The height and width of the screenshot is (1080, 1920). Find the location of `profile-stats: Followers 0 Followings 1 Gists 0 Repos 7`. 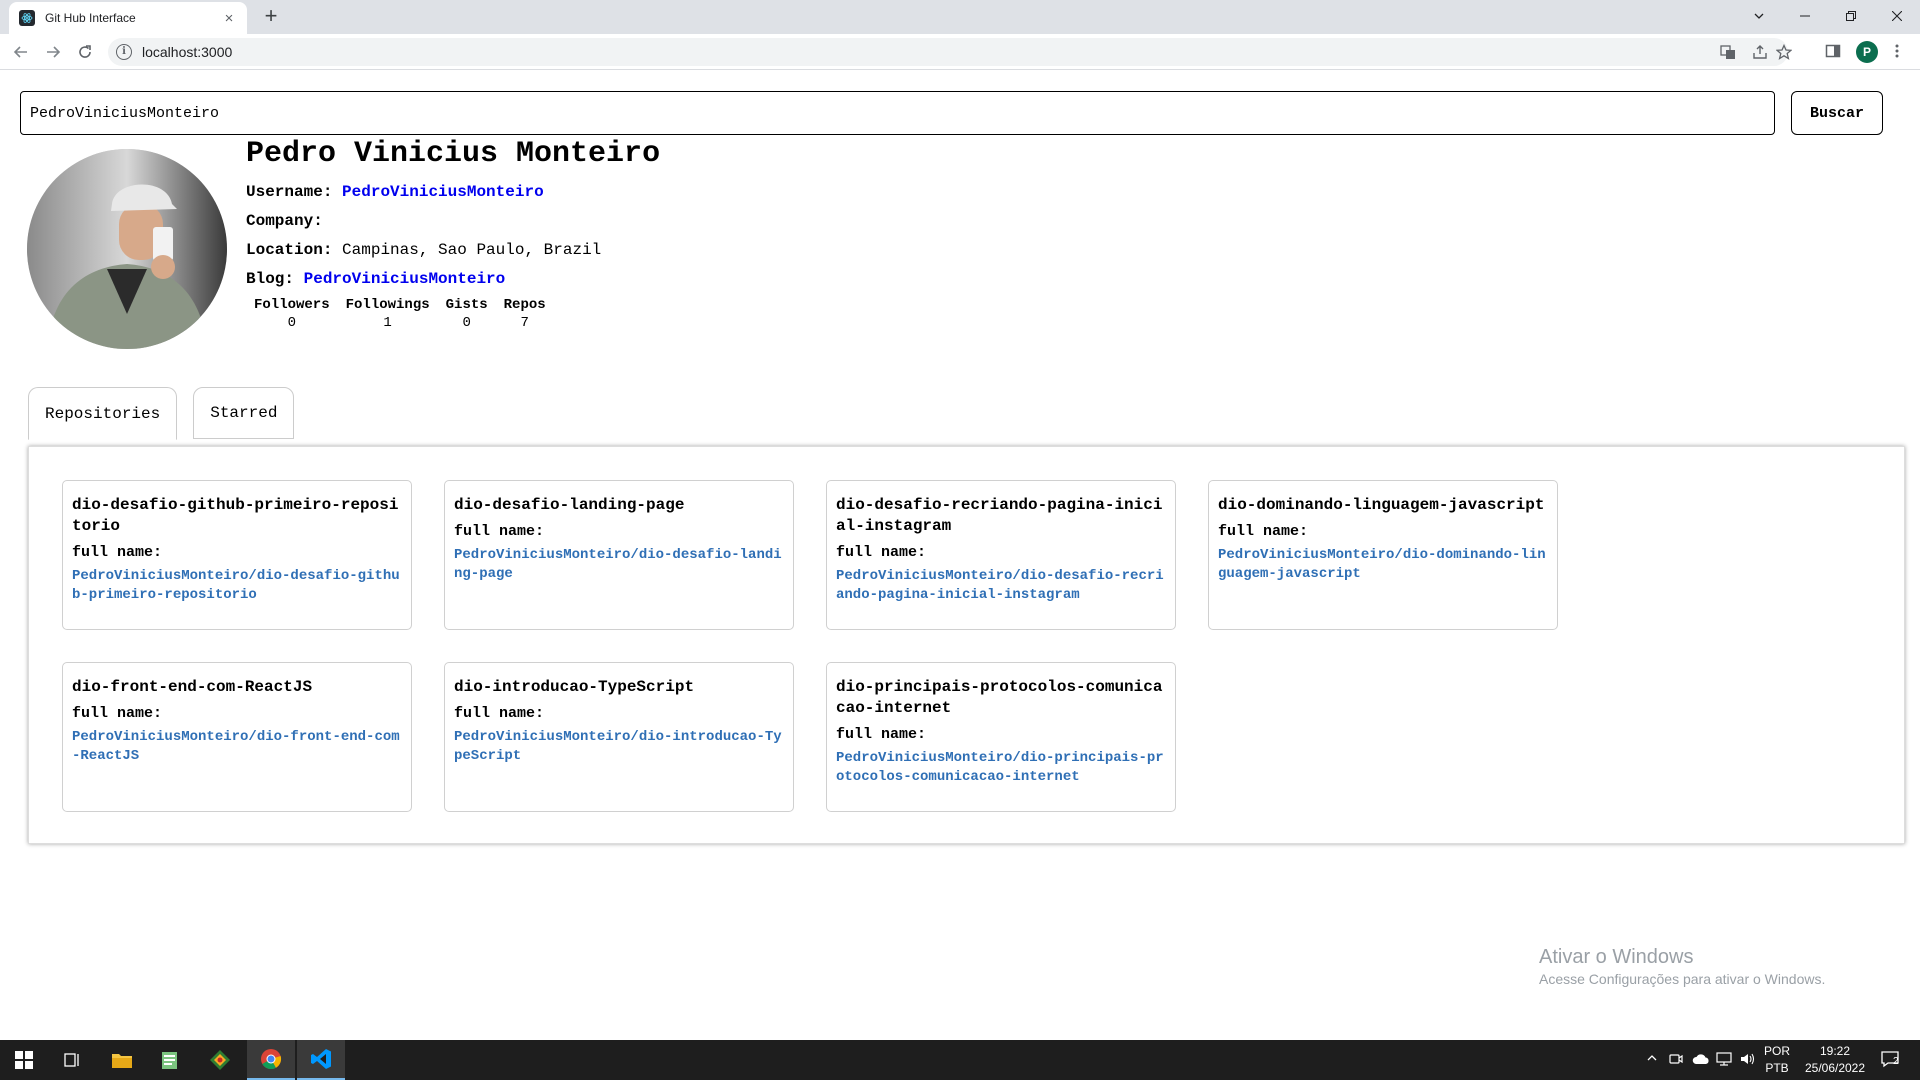

profile-stats: Followers 0 Followings 1 Gists 0 Repos 7 is located at coordinates (404, 314).